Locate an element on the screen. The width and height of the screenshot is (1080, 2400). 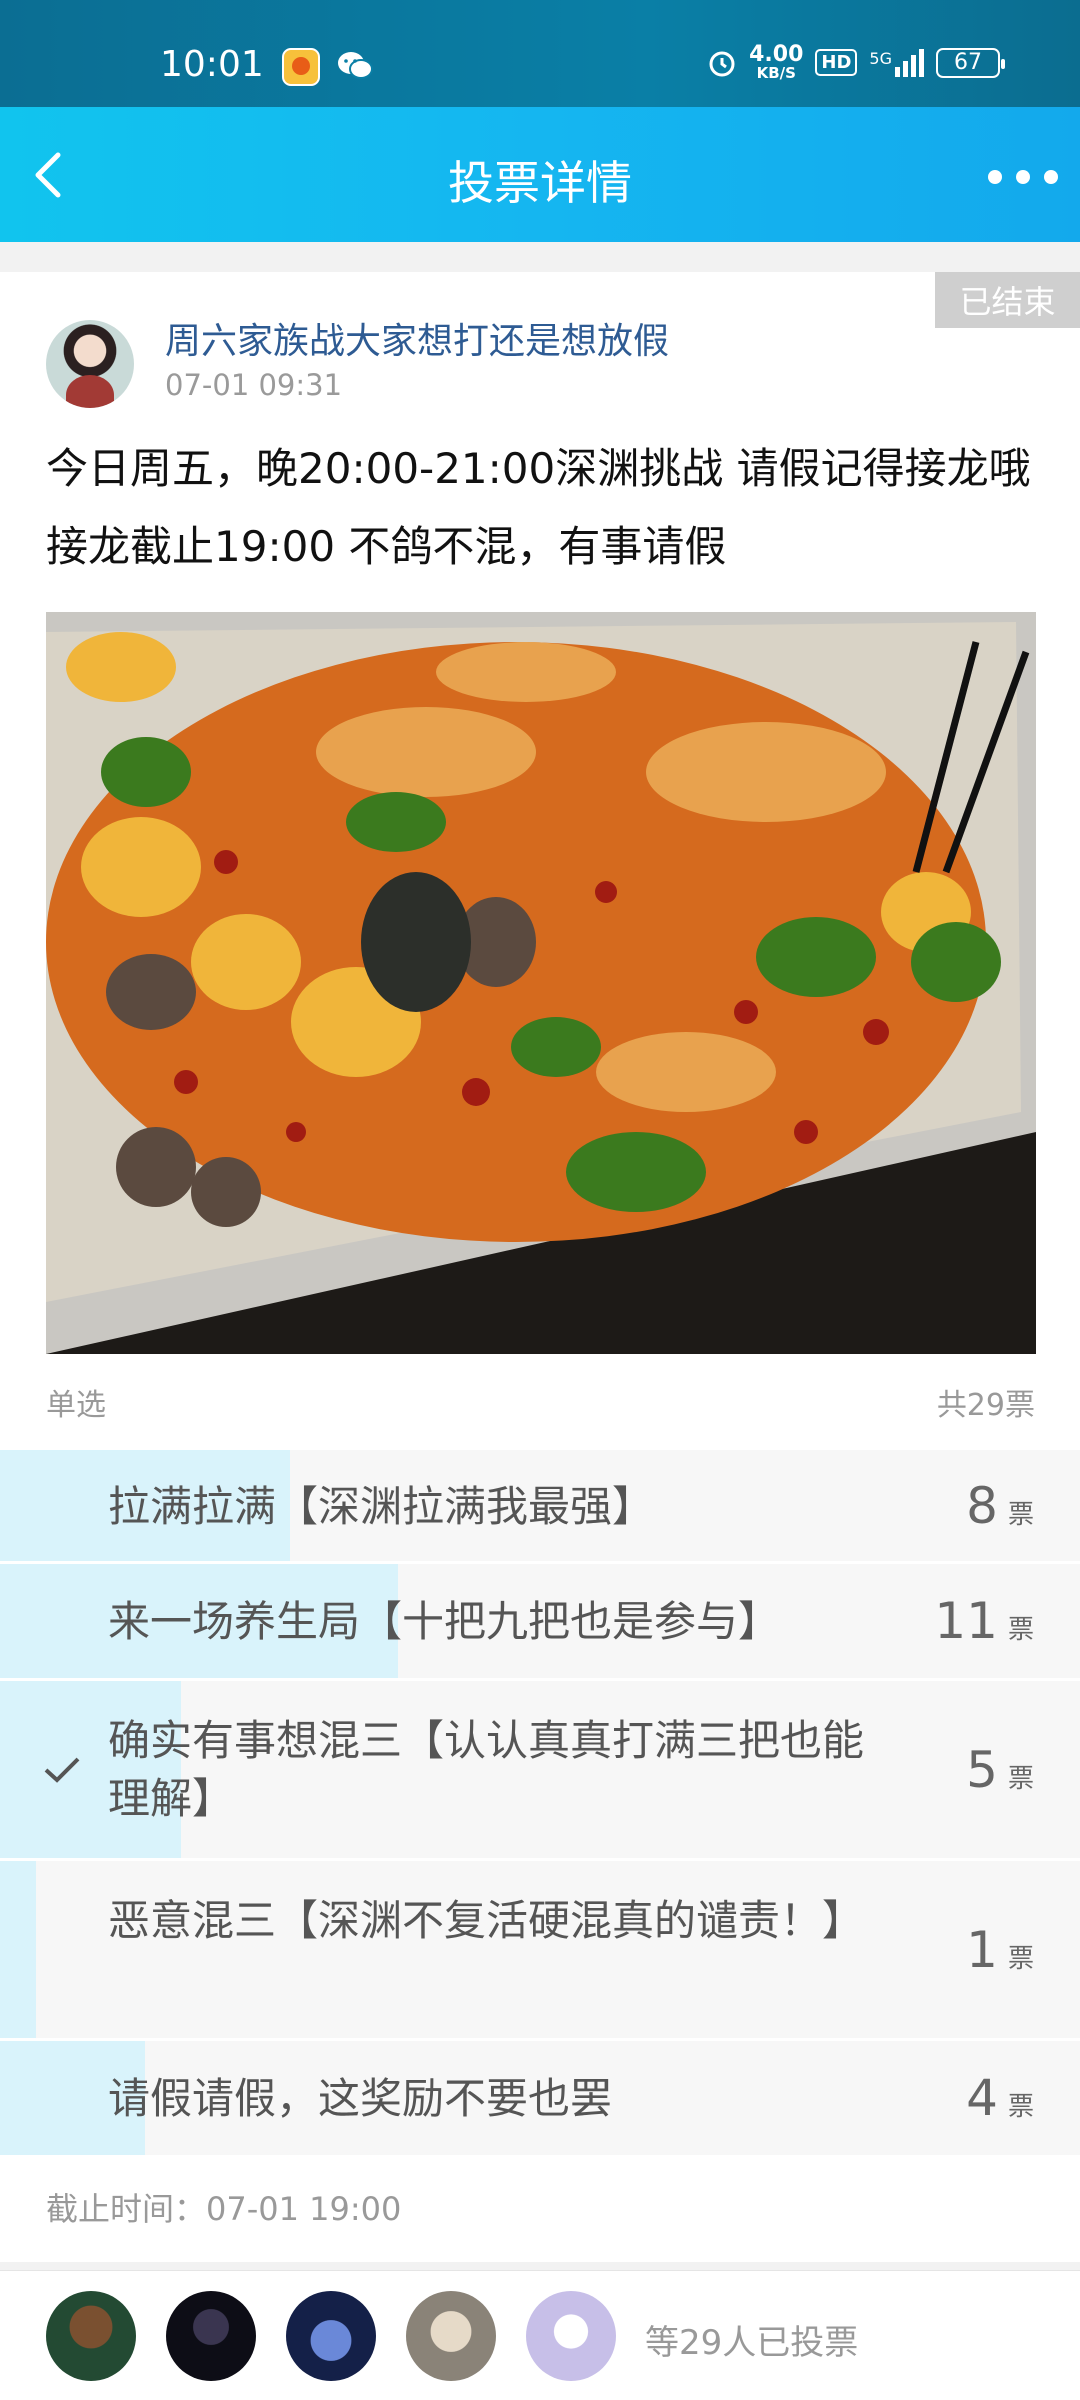
option-label: 请假请假，这奖励不要也罢 is located at coordinates (360, 2098).